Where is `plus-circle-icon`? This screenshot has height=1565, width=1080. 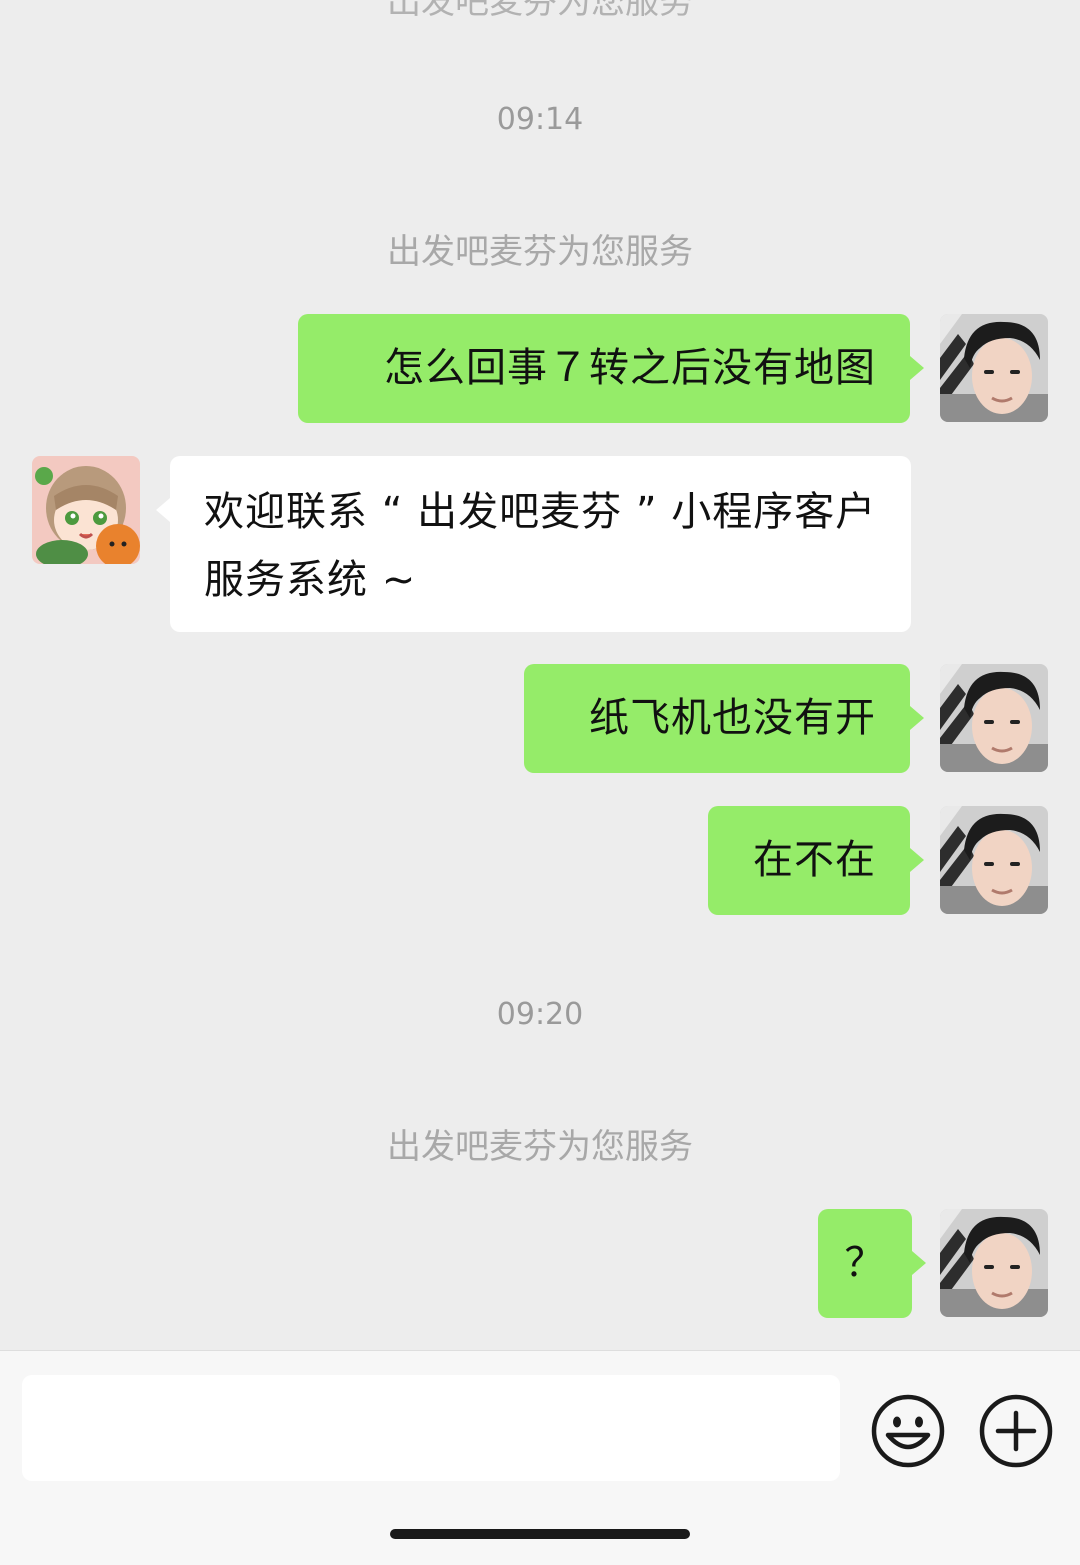 plus-circle-icon is located at coordinates (1016, 1431).